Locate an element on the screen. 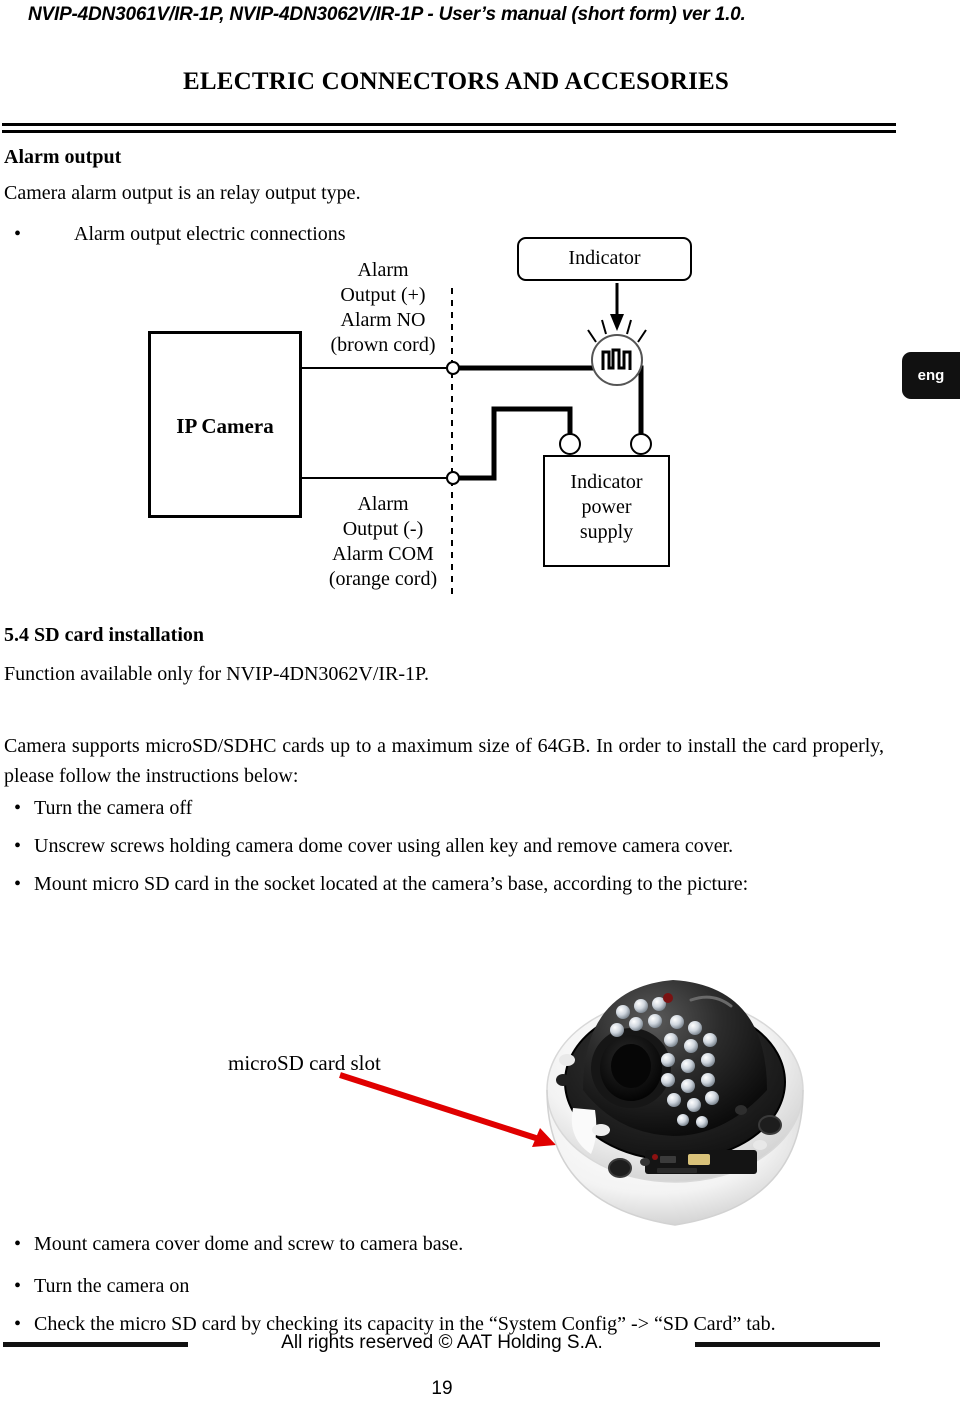 The image size is (960, 1406). lamp-rays-icon is located at coordinates (617, 331).